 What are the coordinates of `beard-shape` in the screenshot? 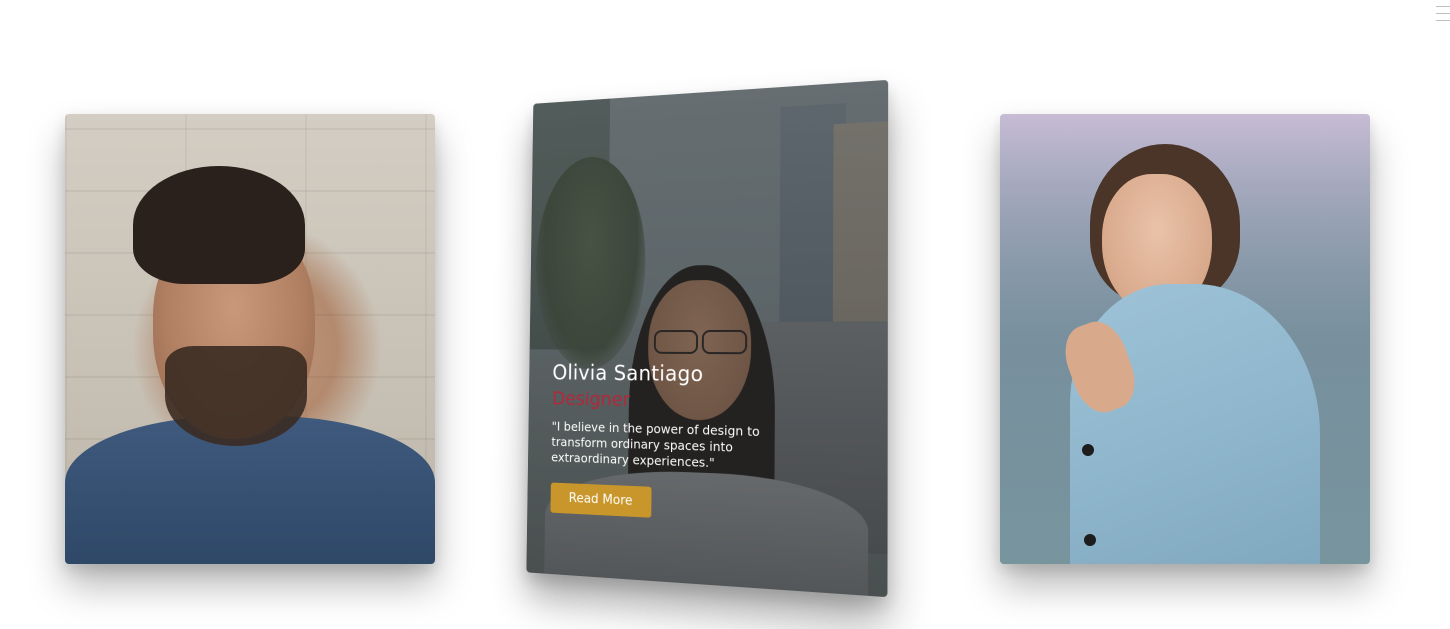 It's located at (236, 396).